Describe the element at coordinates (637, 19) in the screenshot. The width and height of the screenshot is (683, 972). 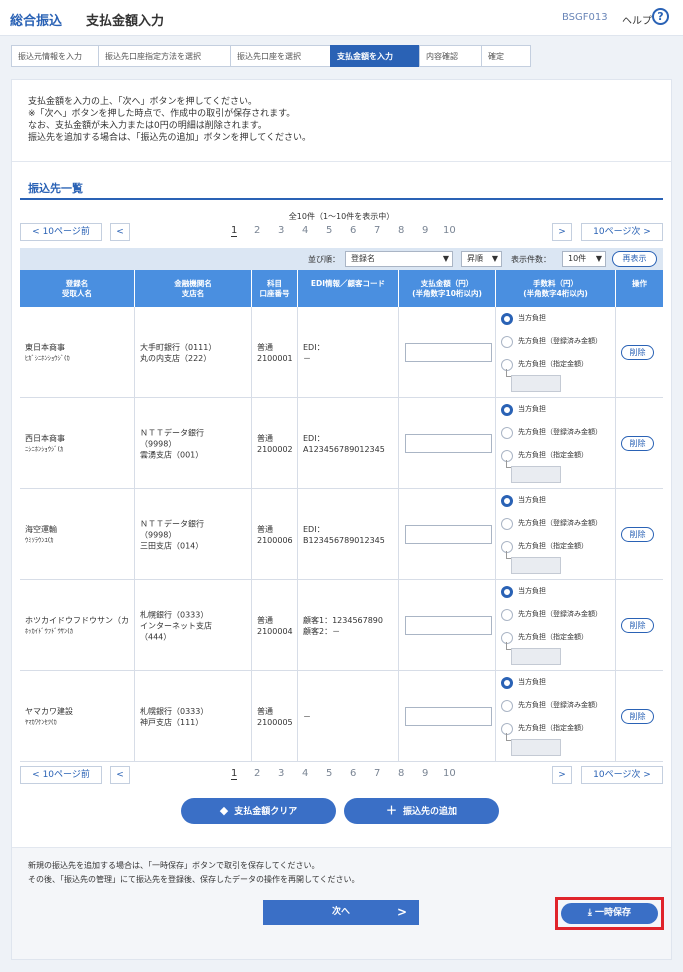
I see `help-link: ヘルプ` at that location.